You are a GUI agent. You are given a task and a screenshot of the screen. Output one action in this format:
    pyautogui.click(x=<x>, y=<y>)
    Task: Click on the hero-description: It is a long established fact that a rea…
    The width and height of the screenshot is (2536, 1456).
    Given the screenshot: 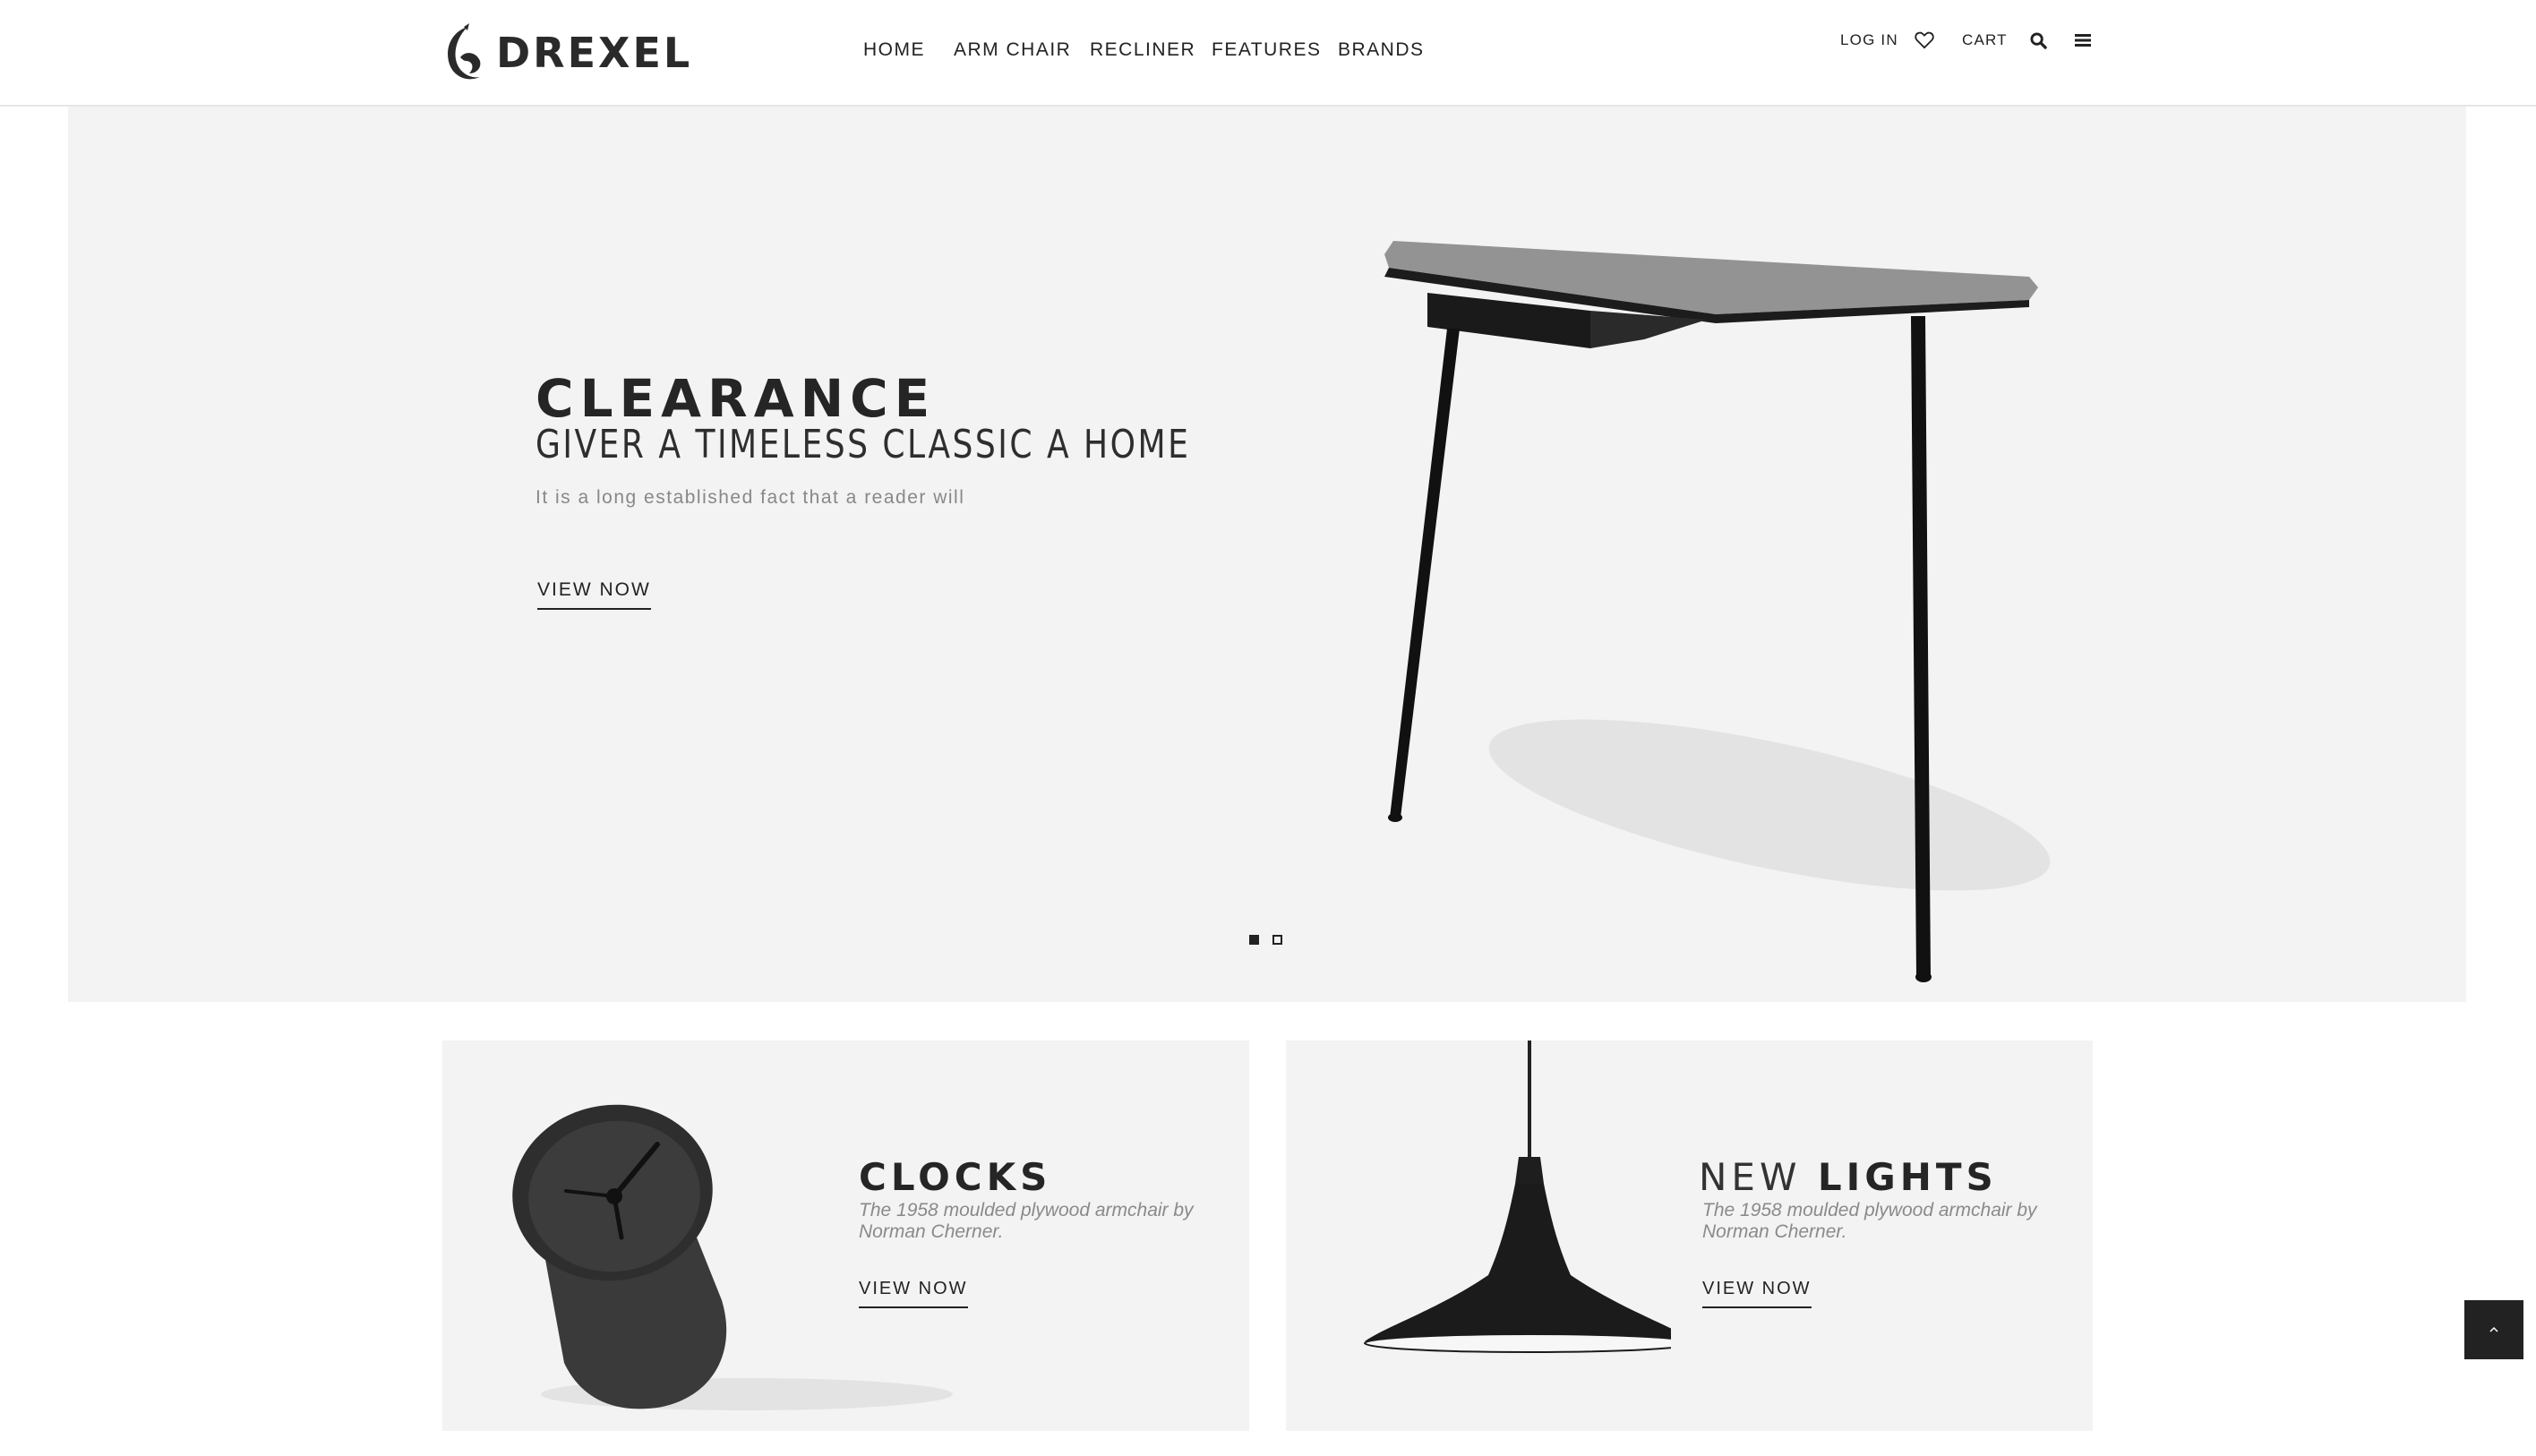 What is the action you would take?
    pyautogui.click(x=750, y=497)
    